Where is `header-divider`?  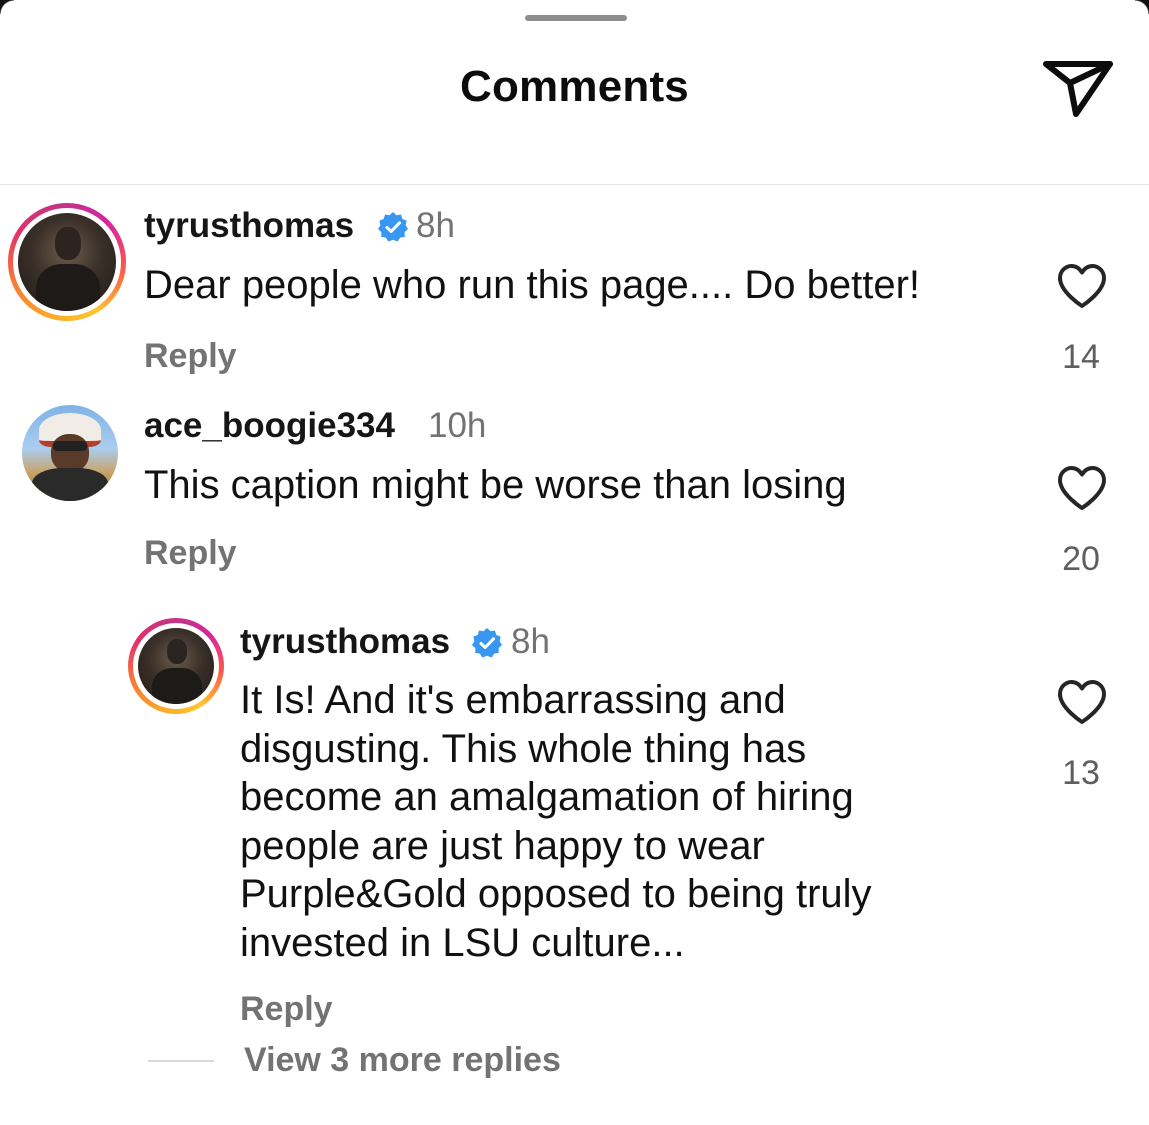
header-divider is located at coordinates (574, 184).